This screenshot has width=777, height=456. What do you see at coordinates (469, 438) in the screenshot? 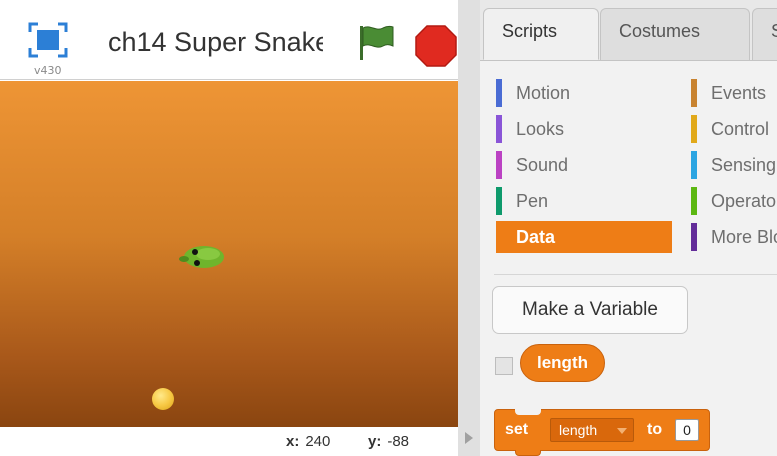
I see `collapse-arrow-icon` at bounding box center [469, 438].